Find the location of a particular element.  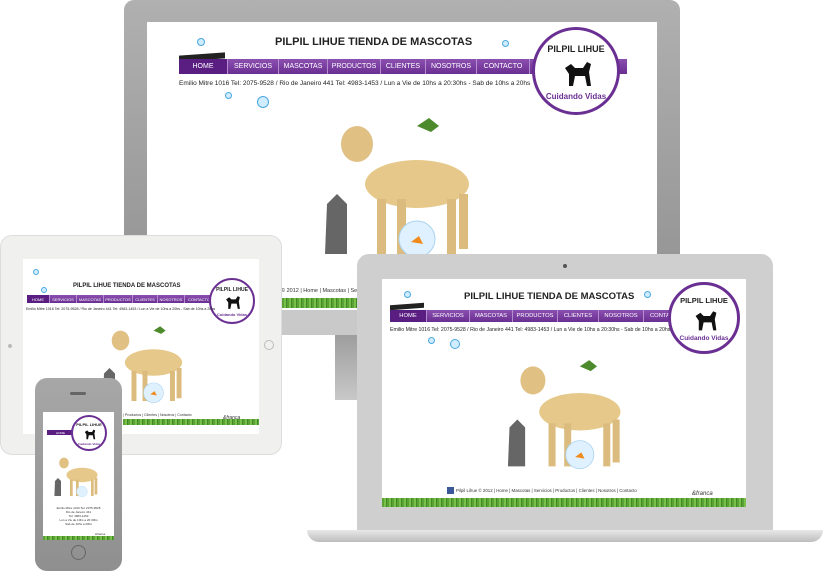

facebook-icon is located at coordinates (450, 490).